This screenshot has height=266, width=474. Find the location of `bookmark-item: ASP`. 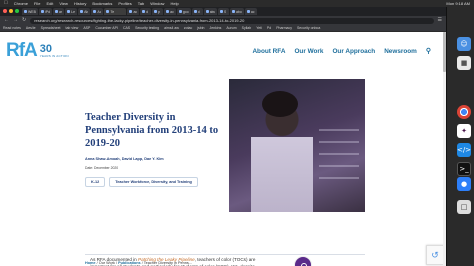

bookmark-item: ASP is located at coordinates (86, 28).